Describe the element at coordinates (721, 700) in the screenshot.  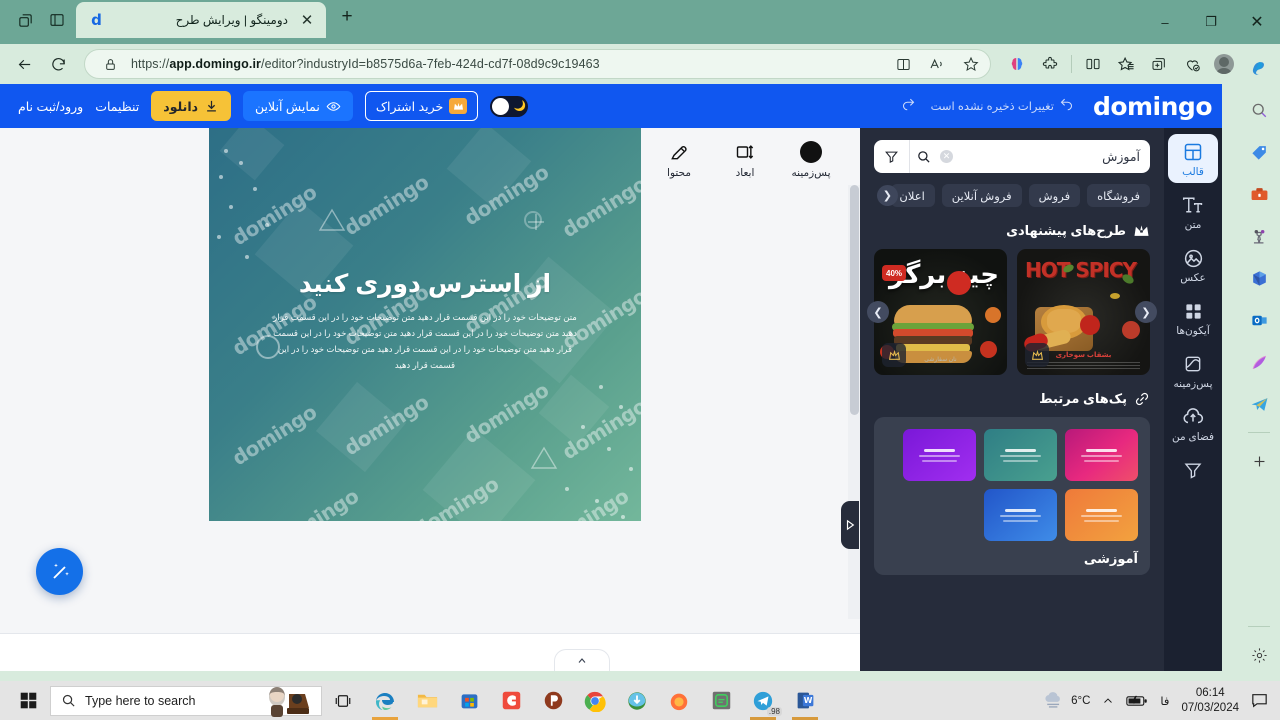
I see `taskbar-green-app` at that location.